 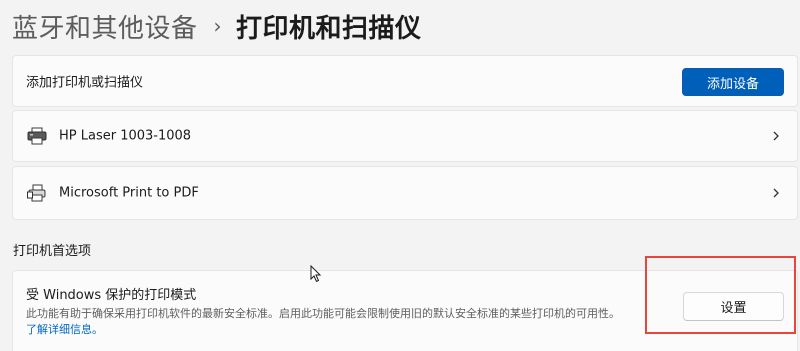 I want to click on mouse-cursor-icon, so click(x=316, y=274).